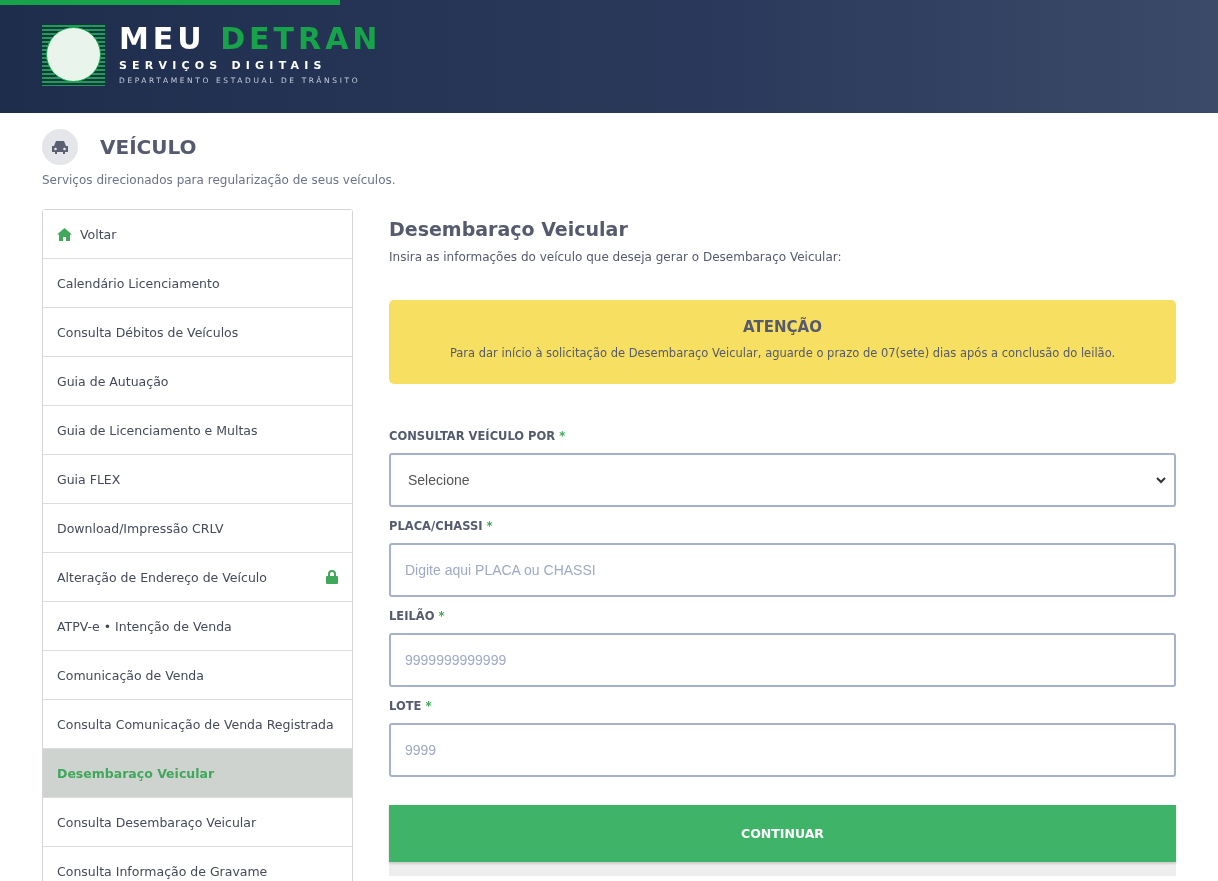 The height and width of the screenshot is (881, 1218). What do you see at coordinates (472, 436) in the screenshot?
I see `field-label: CONSULTAR VEÍCULO POR` at bounding box center [472, 436].